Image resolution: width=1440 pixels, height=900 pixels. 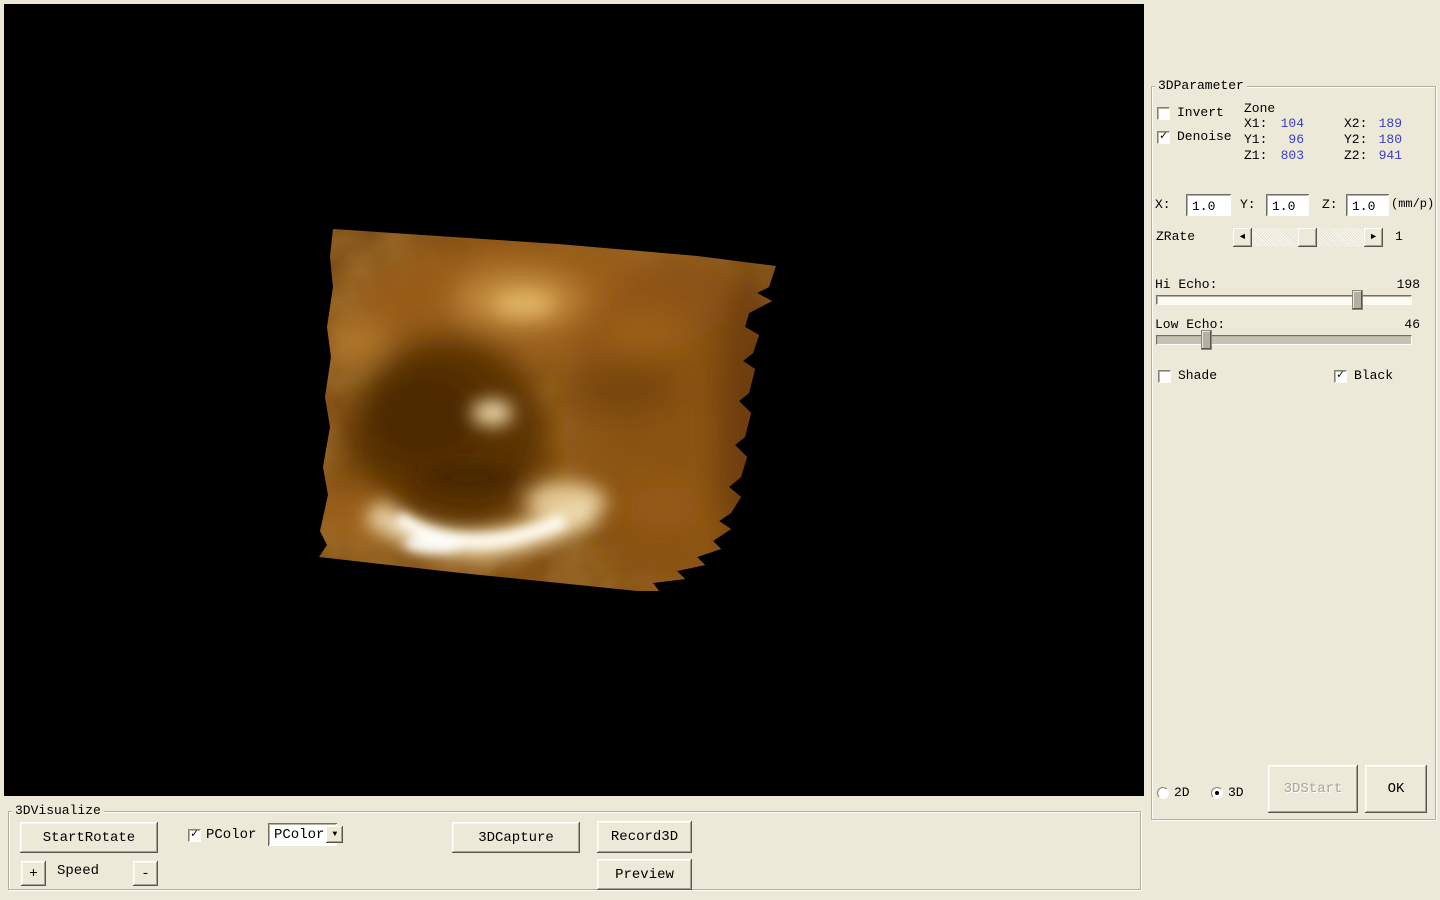 I want to click on zrate-thumb, so click(x=1307, y=237).